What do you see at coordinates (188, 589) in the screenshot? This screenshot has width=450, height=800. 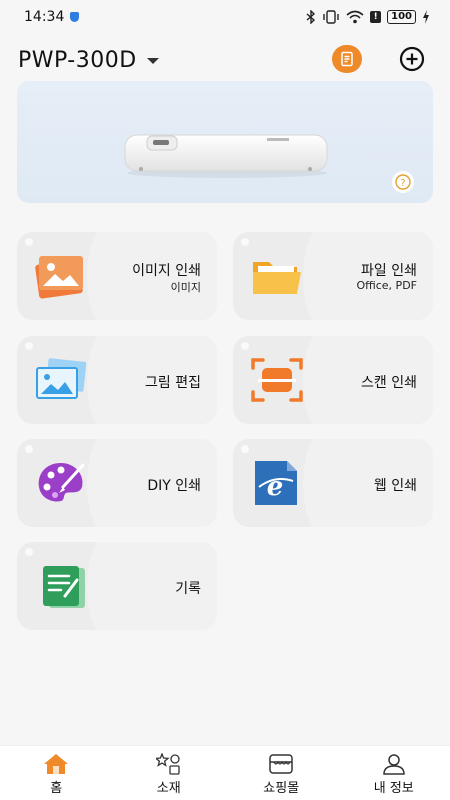 I see `card-label: 기록` at bounding box center [188, 589].